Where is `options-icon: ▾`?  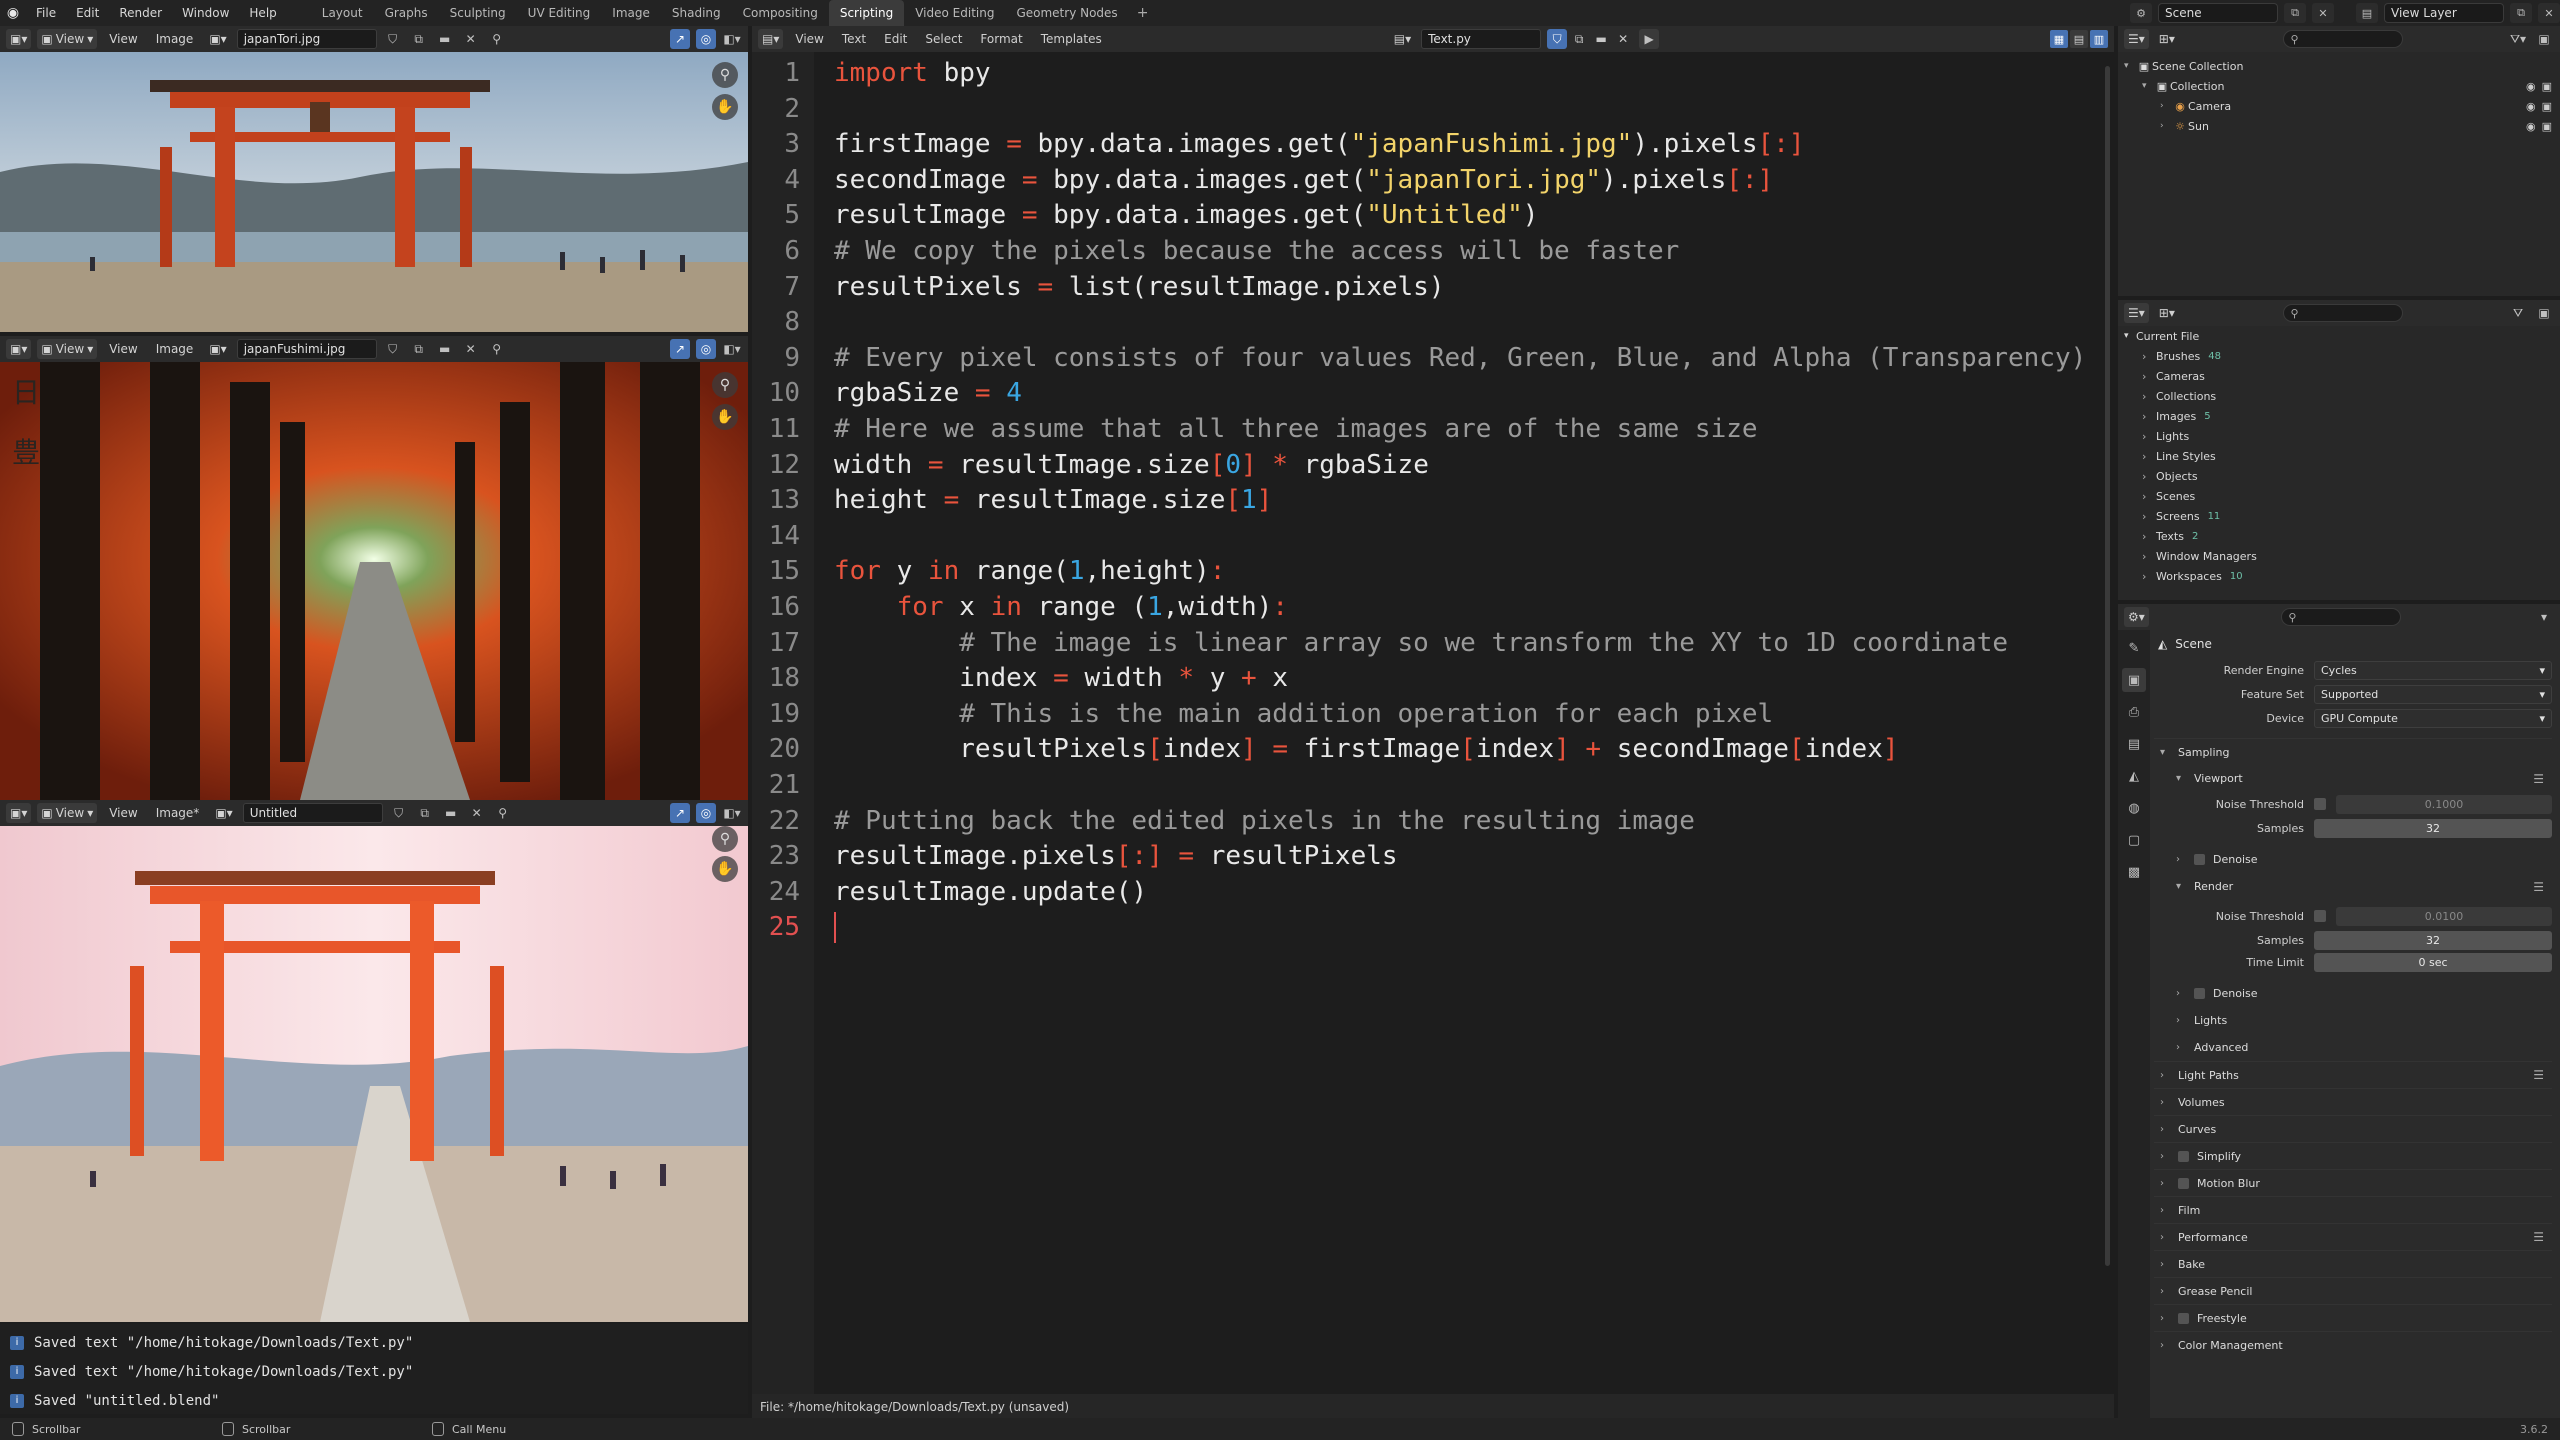 options-icon: ▾ is located at coordinates (2544, 617).